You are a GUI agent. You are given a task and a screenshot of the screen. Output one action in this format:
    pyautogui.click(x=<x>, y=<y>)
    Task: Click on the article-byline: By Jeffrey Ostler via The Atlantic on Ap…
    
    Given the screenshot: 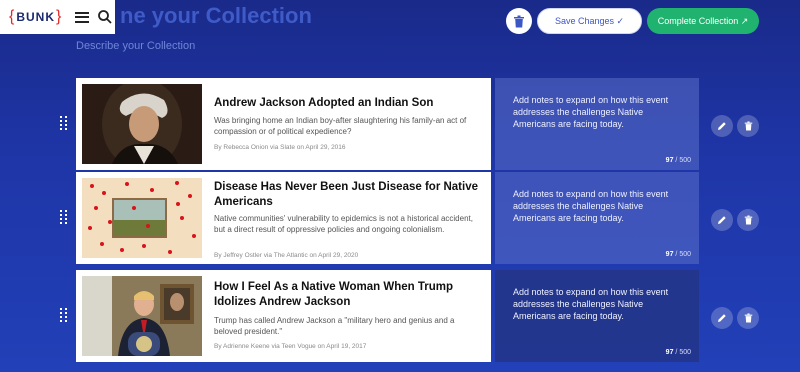 What is the action you would take?
    pyautogui.click(x=286, y=255)
    